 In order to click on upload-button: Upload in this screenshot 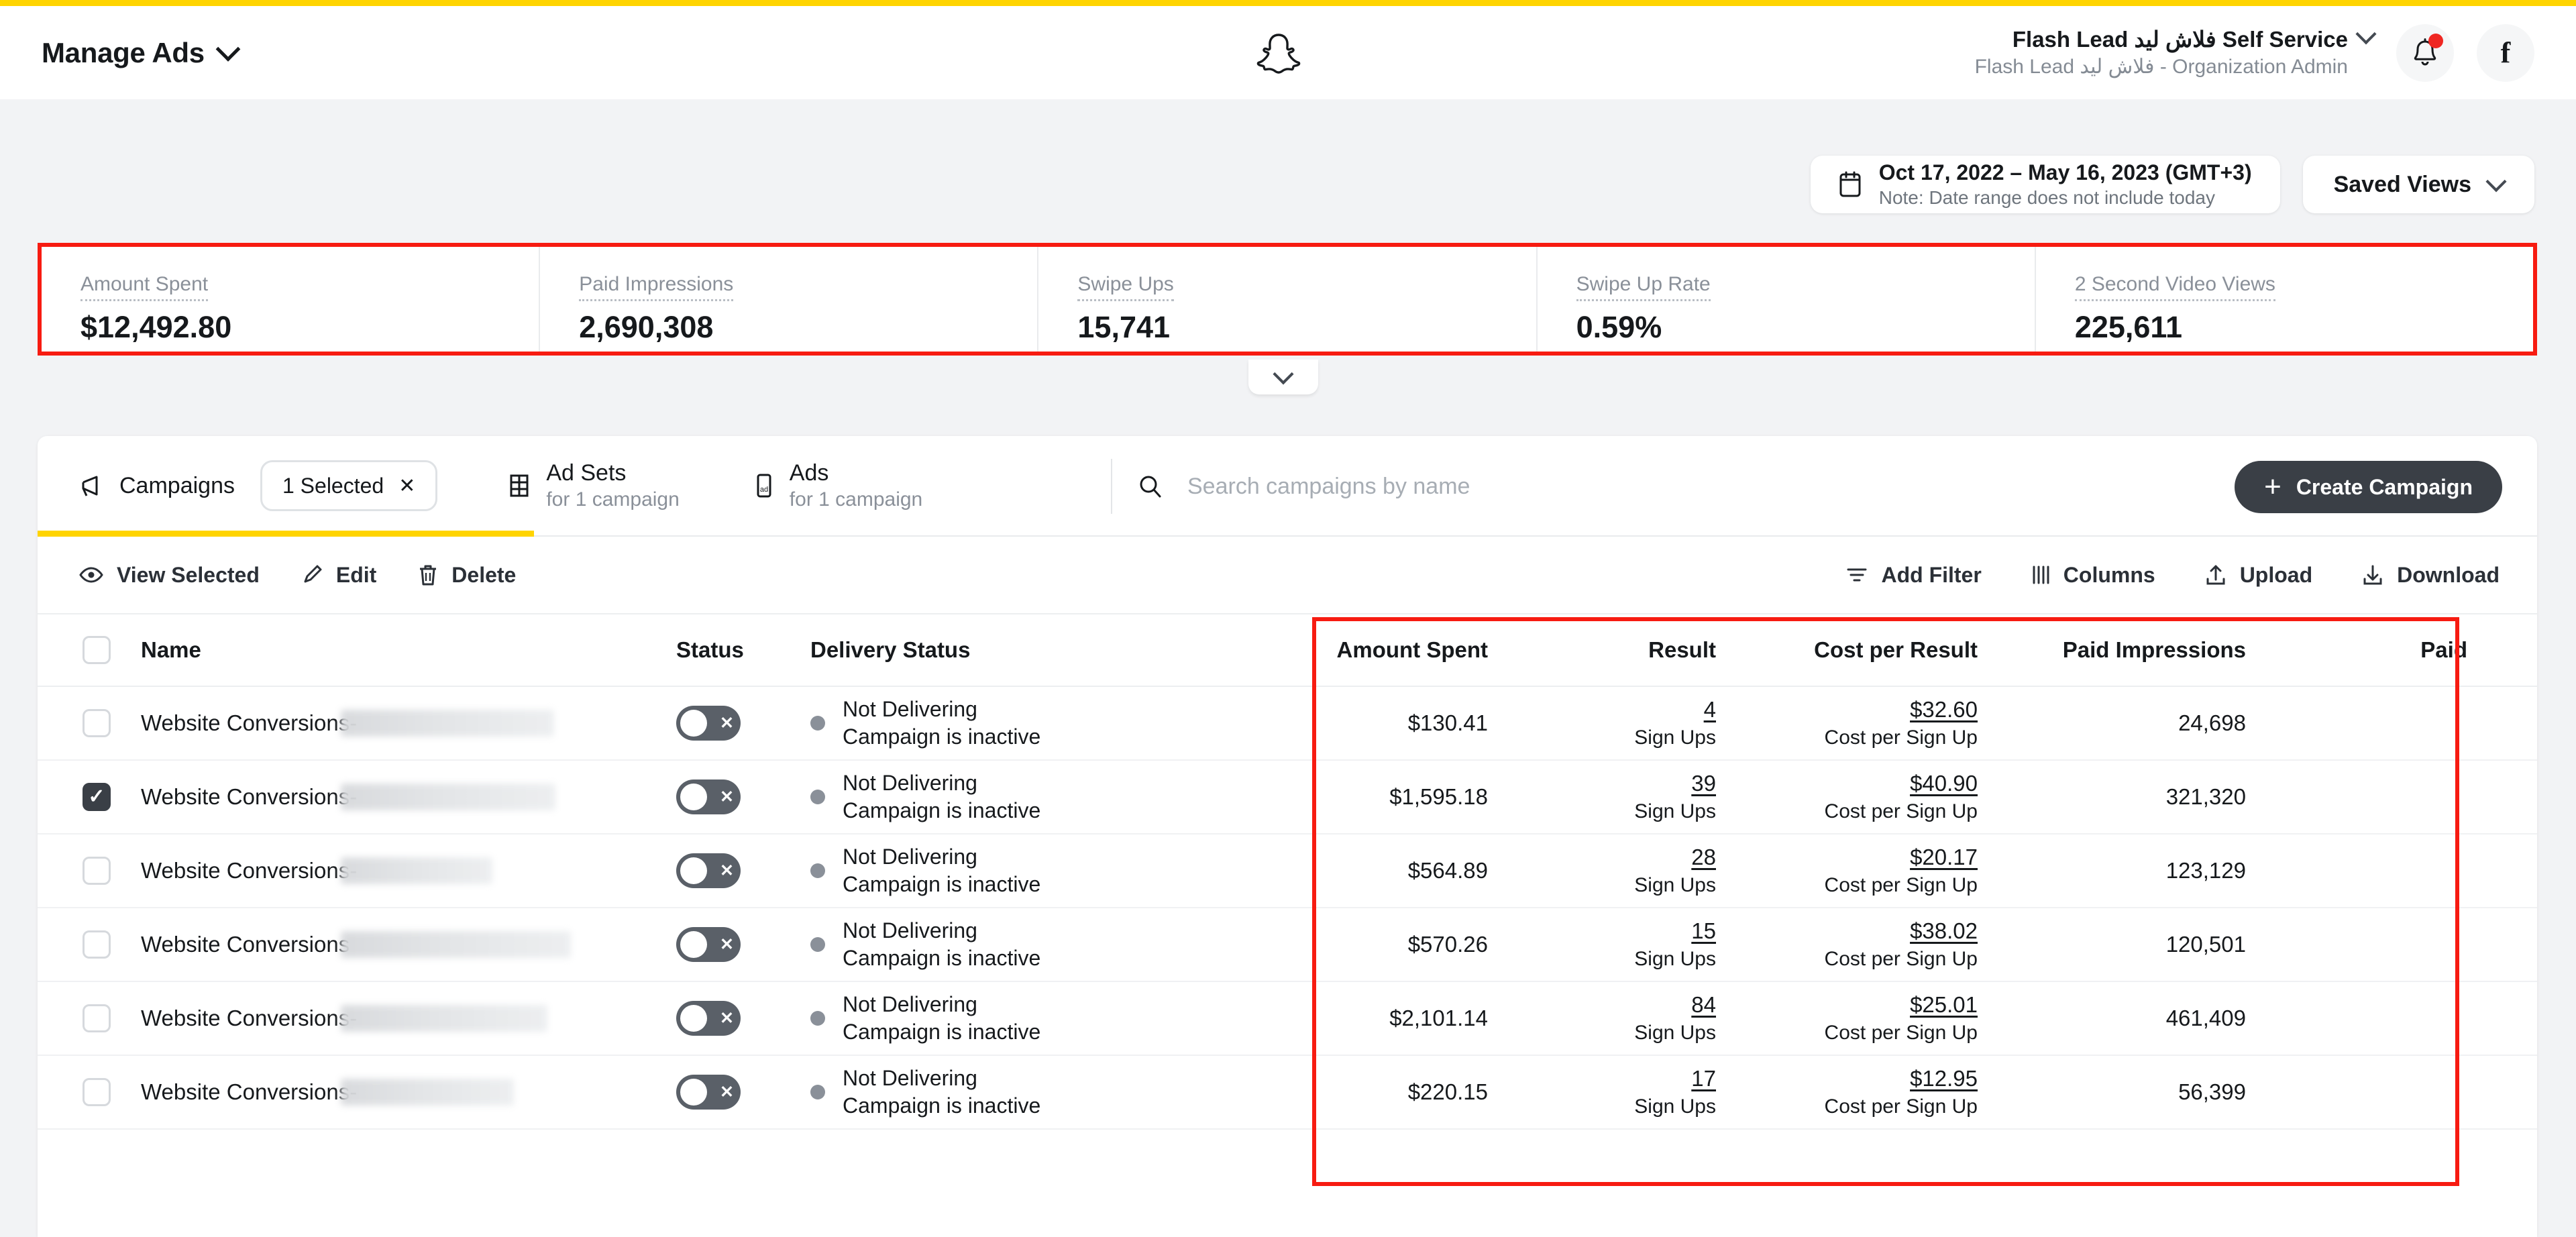, I will do `click(2258, 575)`.